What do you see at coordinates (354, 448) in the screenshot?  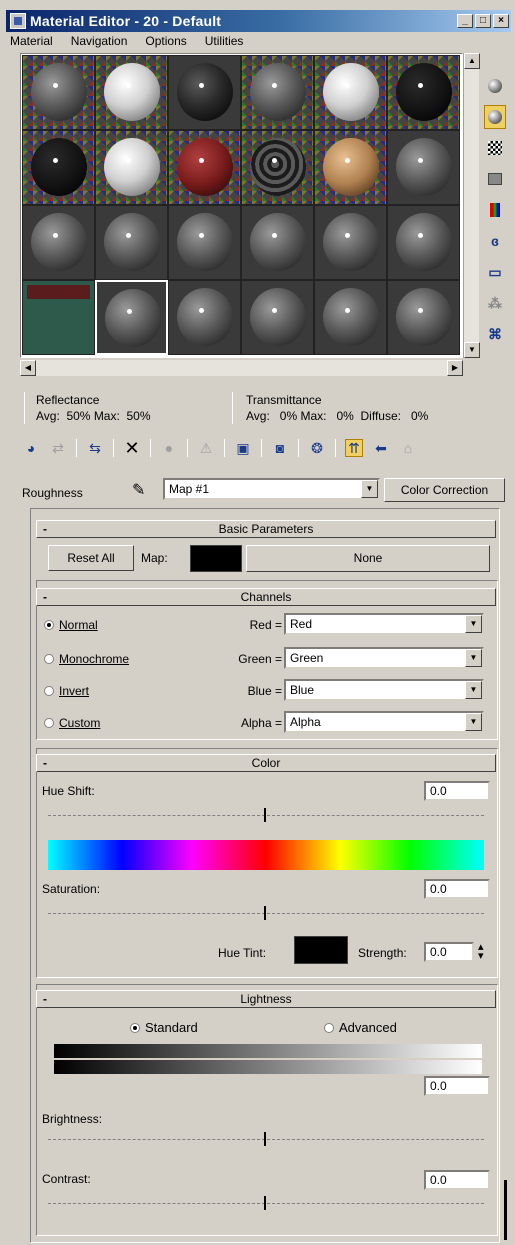 I see `go-to-parent-icon: ⇈` at bounding box center [354, 448].